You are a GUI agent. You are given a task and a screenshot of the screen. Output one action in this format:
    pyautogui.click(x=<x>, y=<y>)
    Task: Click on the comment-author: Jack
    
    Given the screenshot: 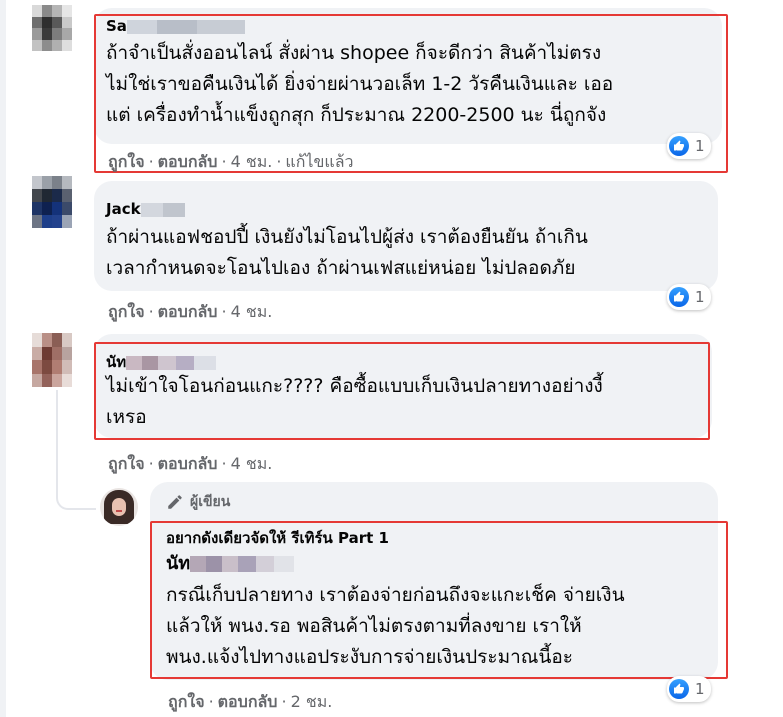 What is the action you would take?
    pyautogui.click(x=145, y=209)
    